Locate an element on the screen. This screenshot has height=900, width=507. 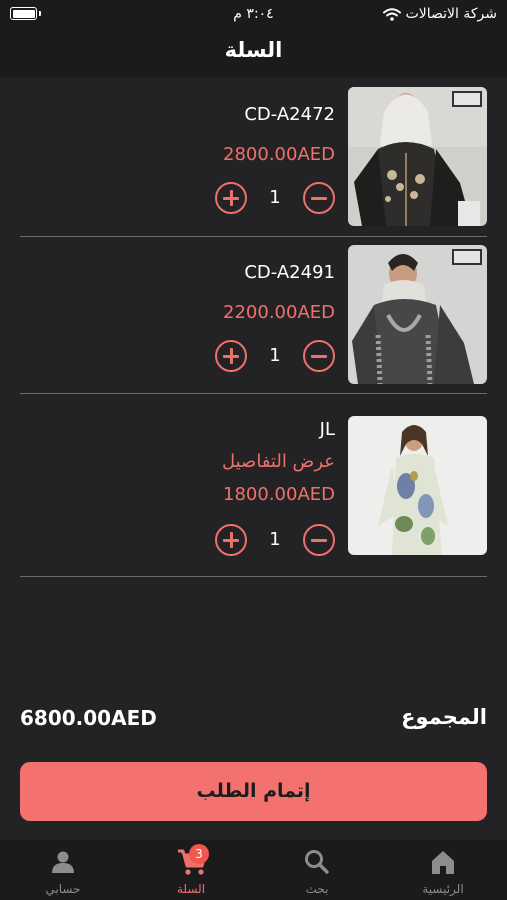
cart-badge: 3 is located at coordinates (199, 854).